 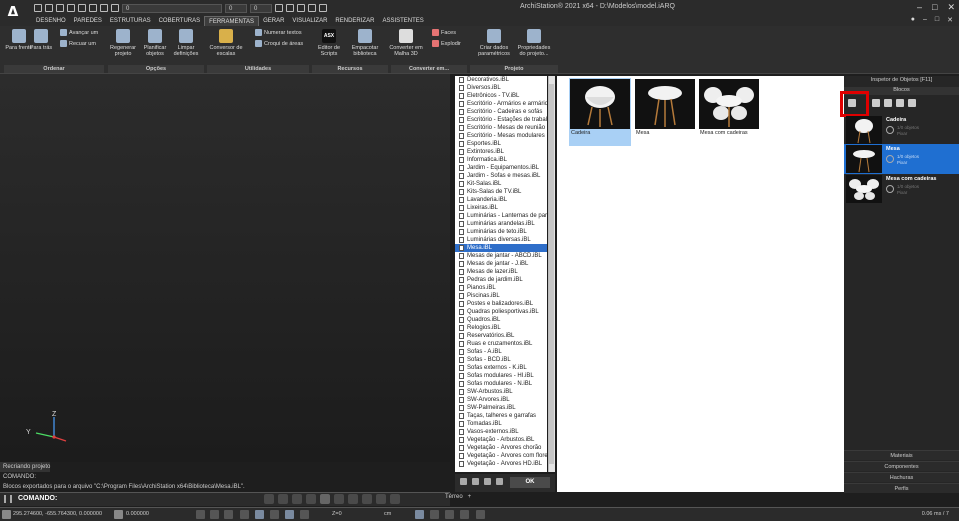 I want to click on library-file-item: Quadros.iBL, so click(x=501, y=320).